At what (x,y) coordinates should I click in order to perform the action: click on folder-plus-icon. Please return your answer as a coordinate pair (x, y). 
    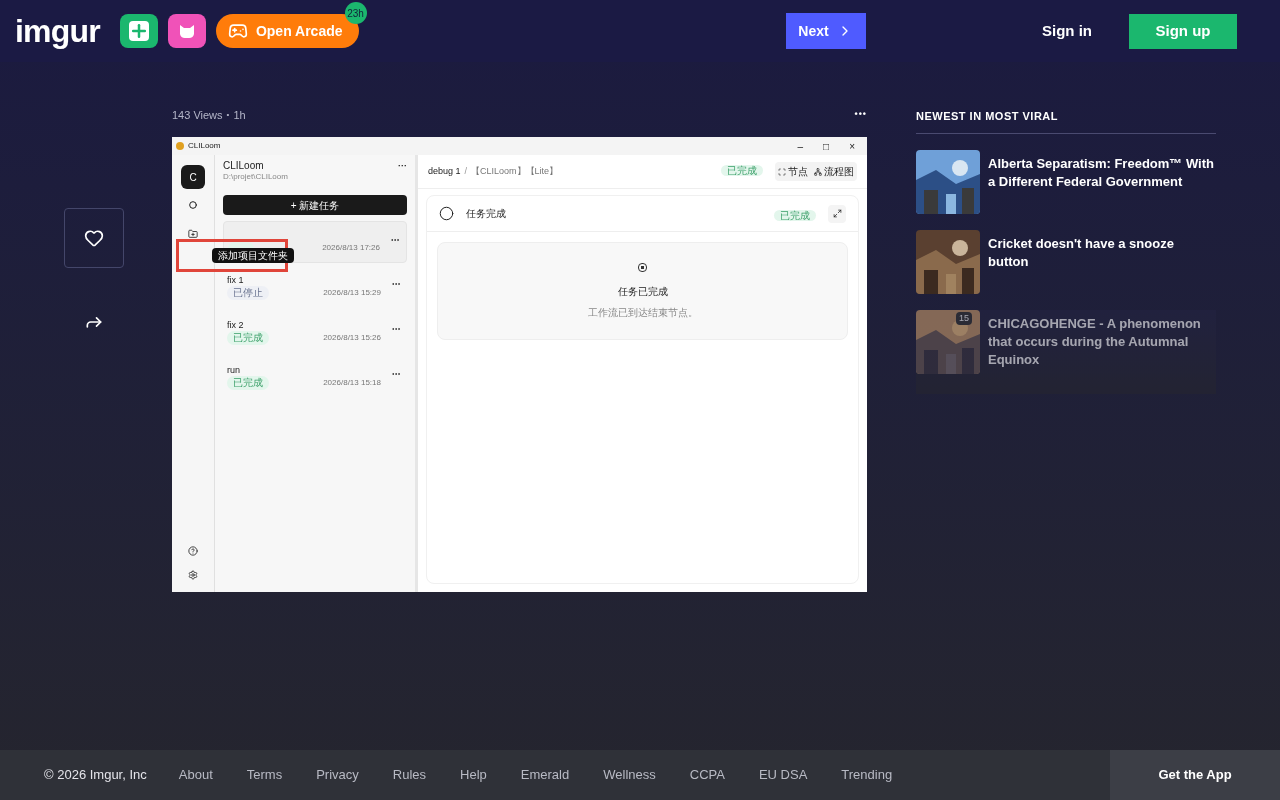
    Looking at the image, I should click on (193, 234).